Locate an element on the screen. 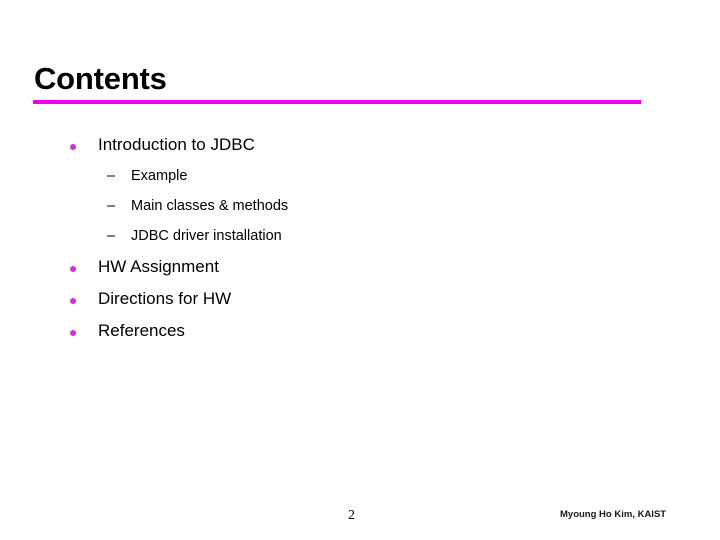  list-item: – Main classes & methods is located at coordinates (360, 209).